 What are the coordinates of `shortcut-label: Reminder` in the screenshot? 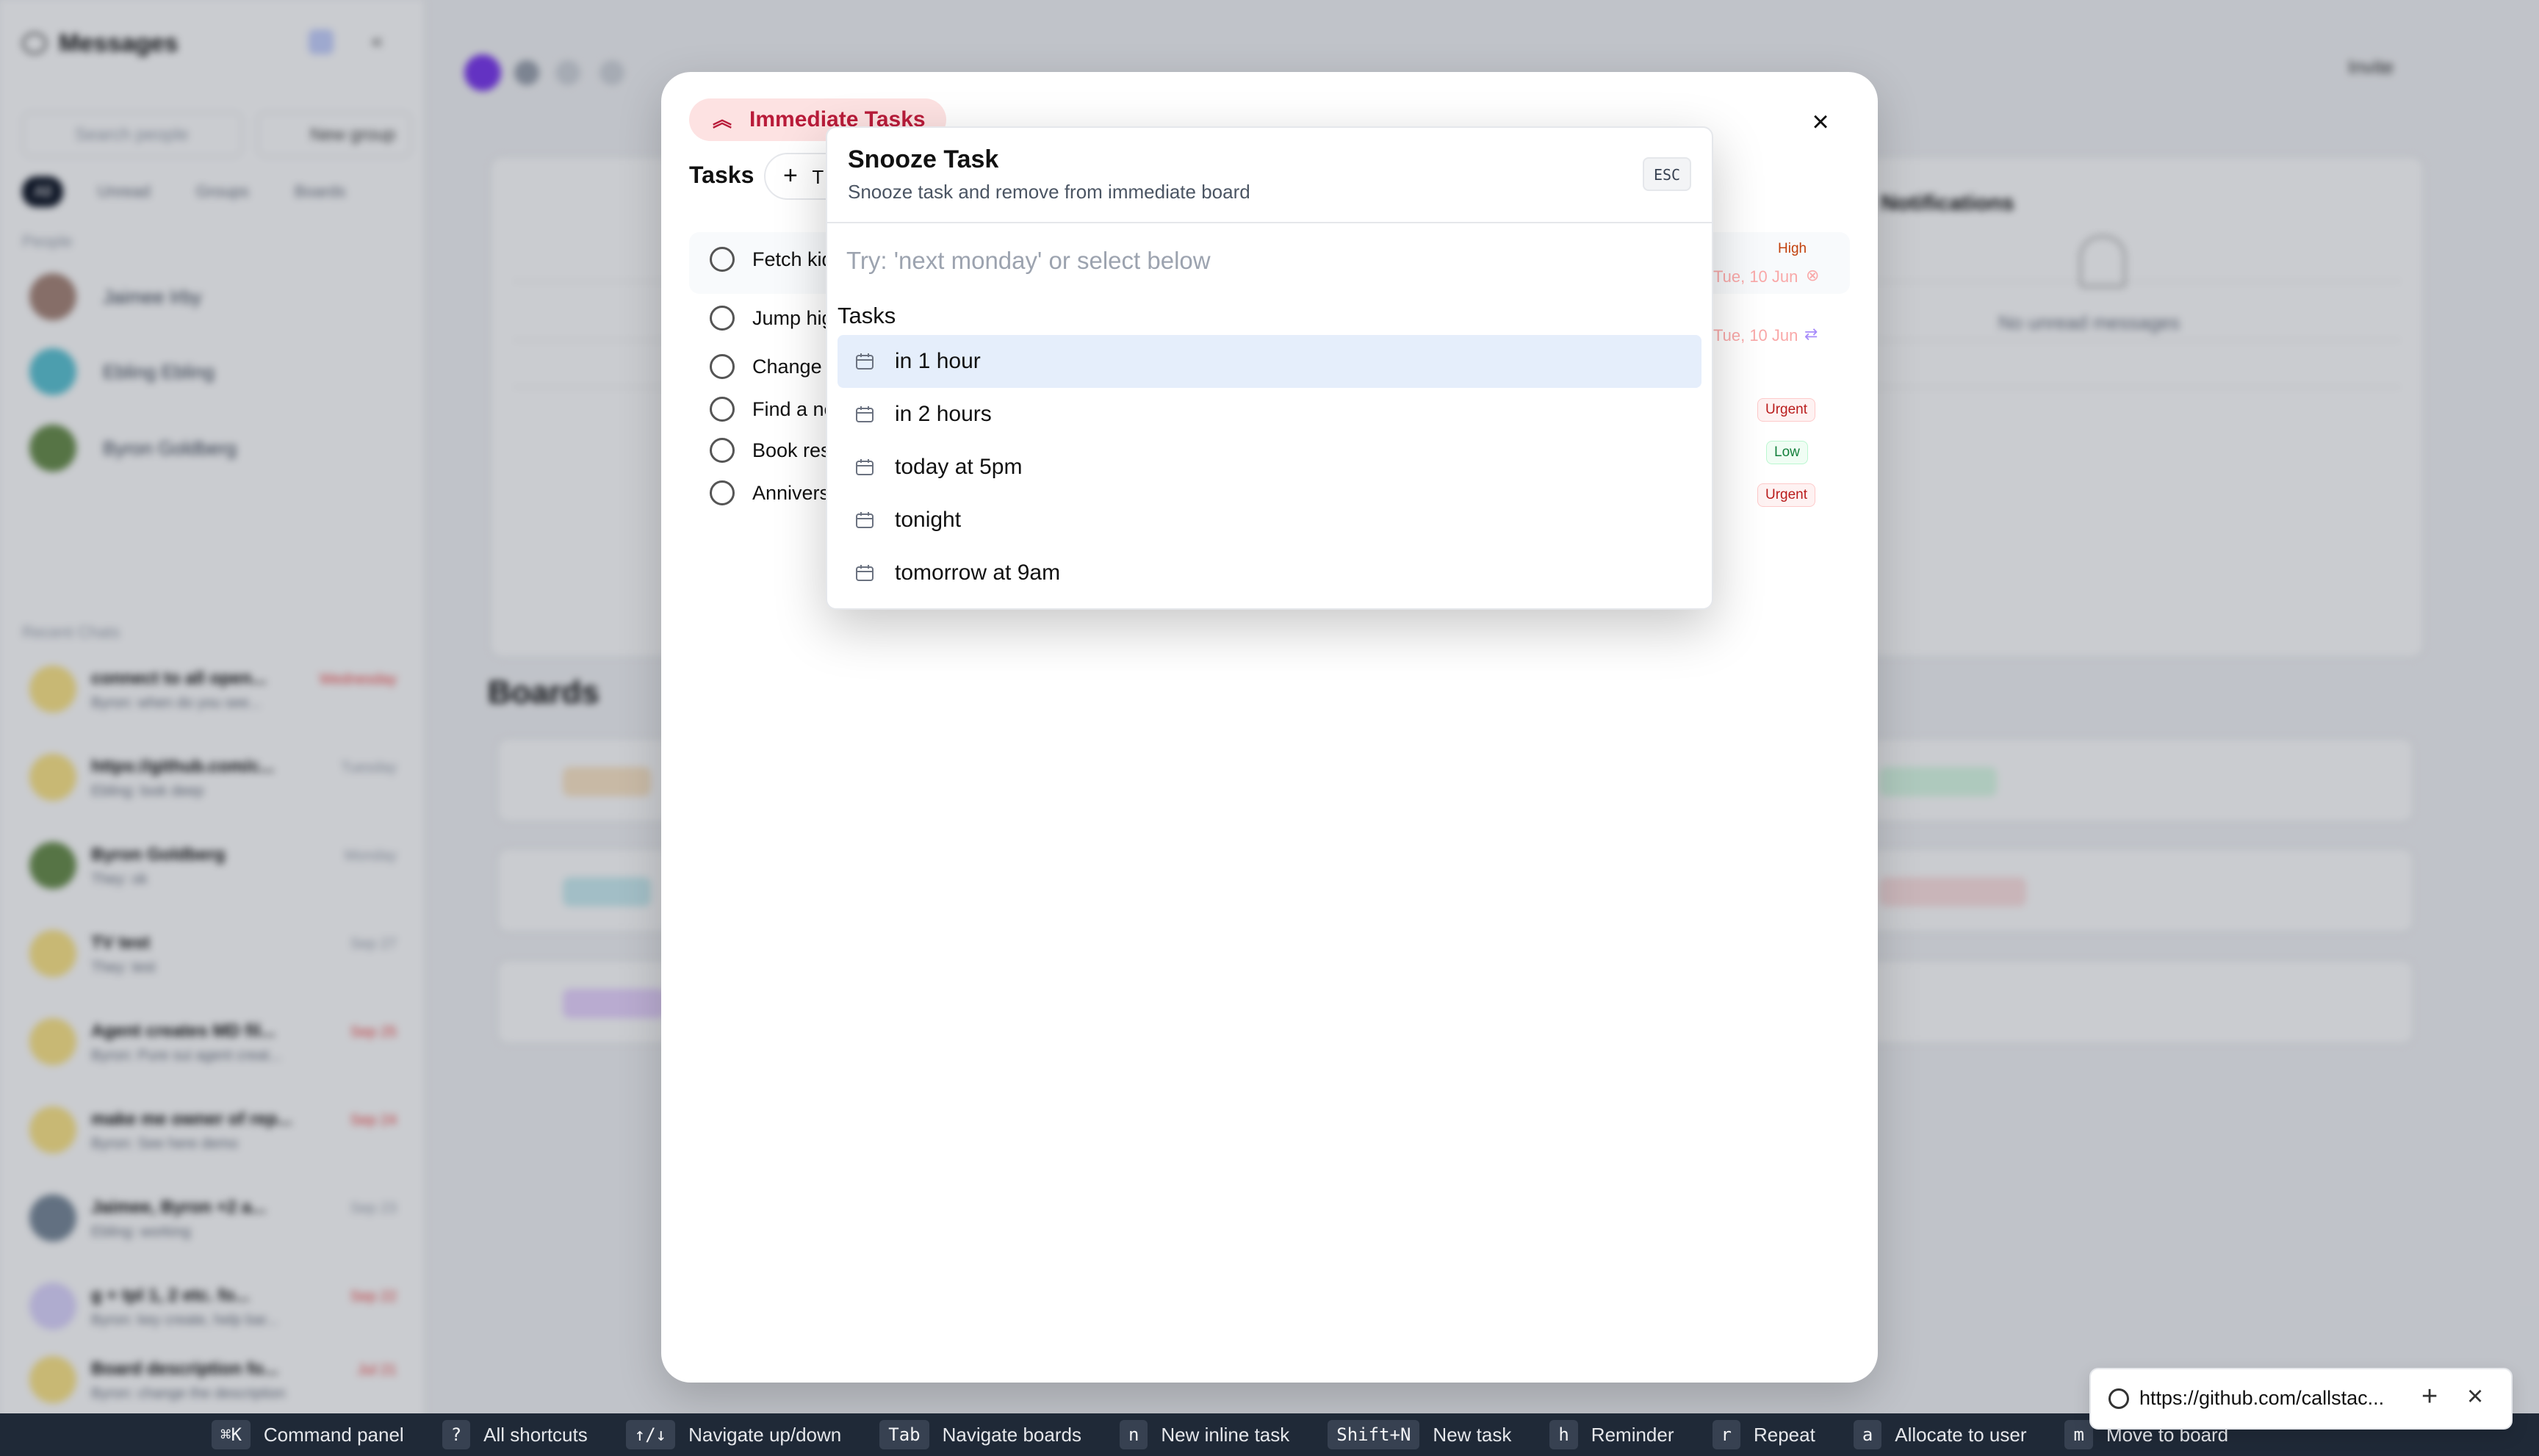 It's located at (1632, 1434).